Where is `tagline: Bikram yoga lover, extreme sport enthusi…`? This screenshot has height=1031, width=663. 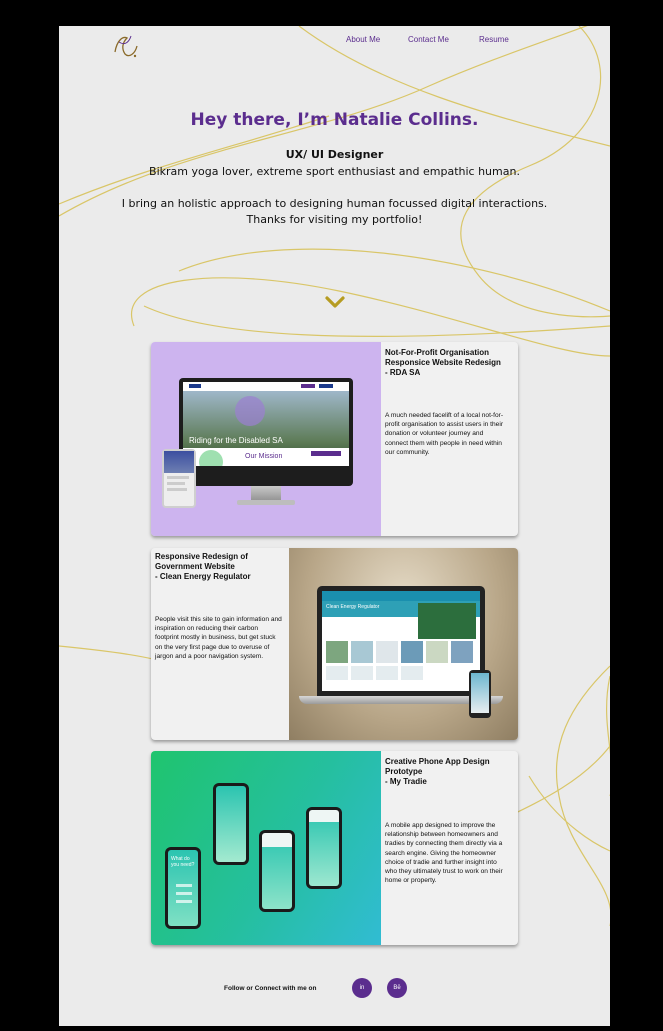
tagline: Bikram yoga lover, extreme sport enthusi… is located at coordinates (334, 171).